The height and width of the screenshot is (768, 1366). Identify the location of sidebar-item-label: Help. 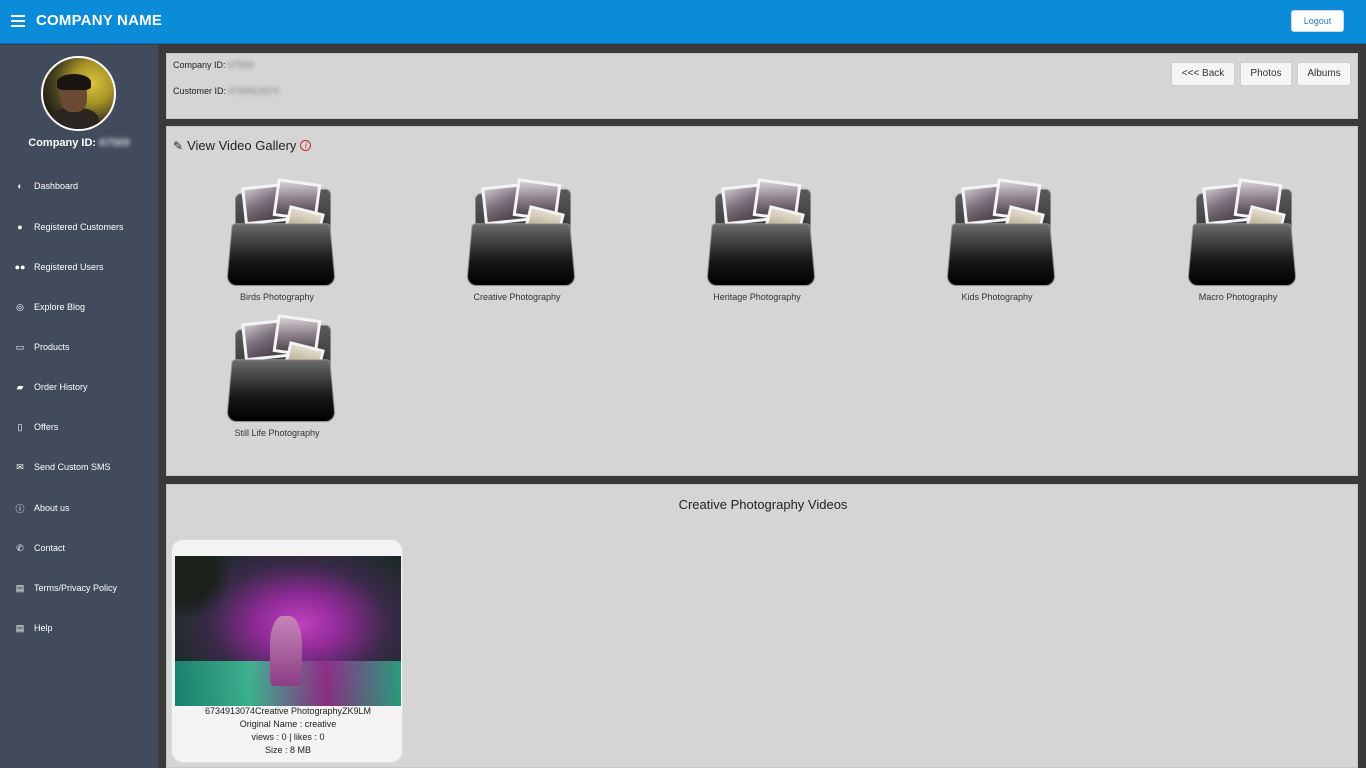
(43, 628).